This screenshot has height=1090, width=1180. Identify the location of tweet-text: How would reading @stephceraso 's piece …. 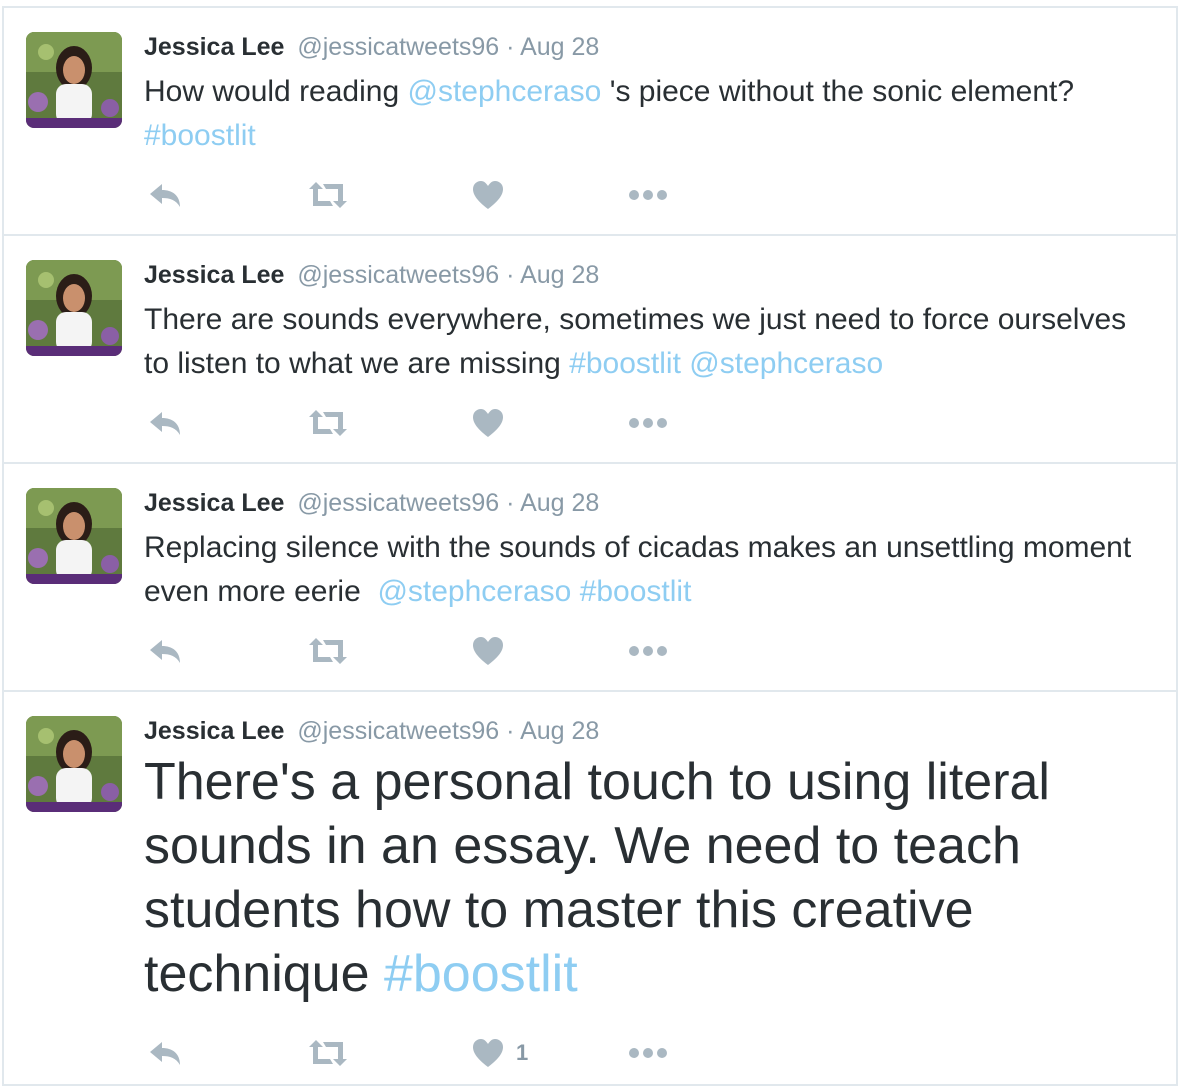
(649, 114).